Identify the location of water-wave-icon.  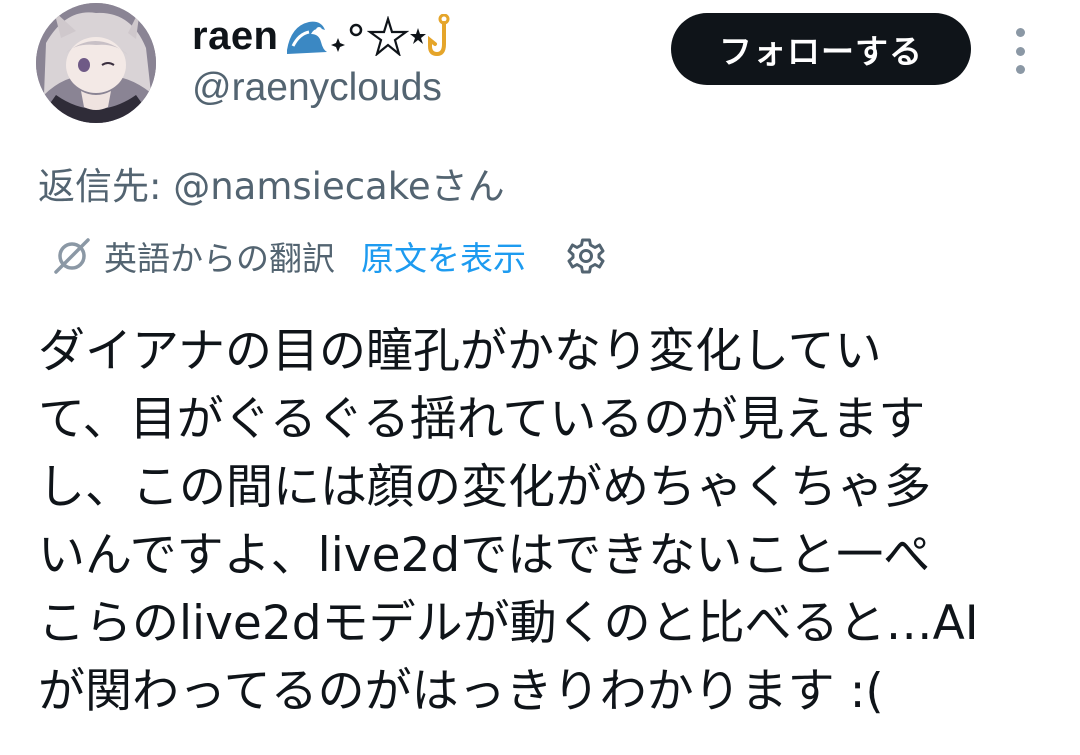
(306, 38).